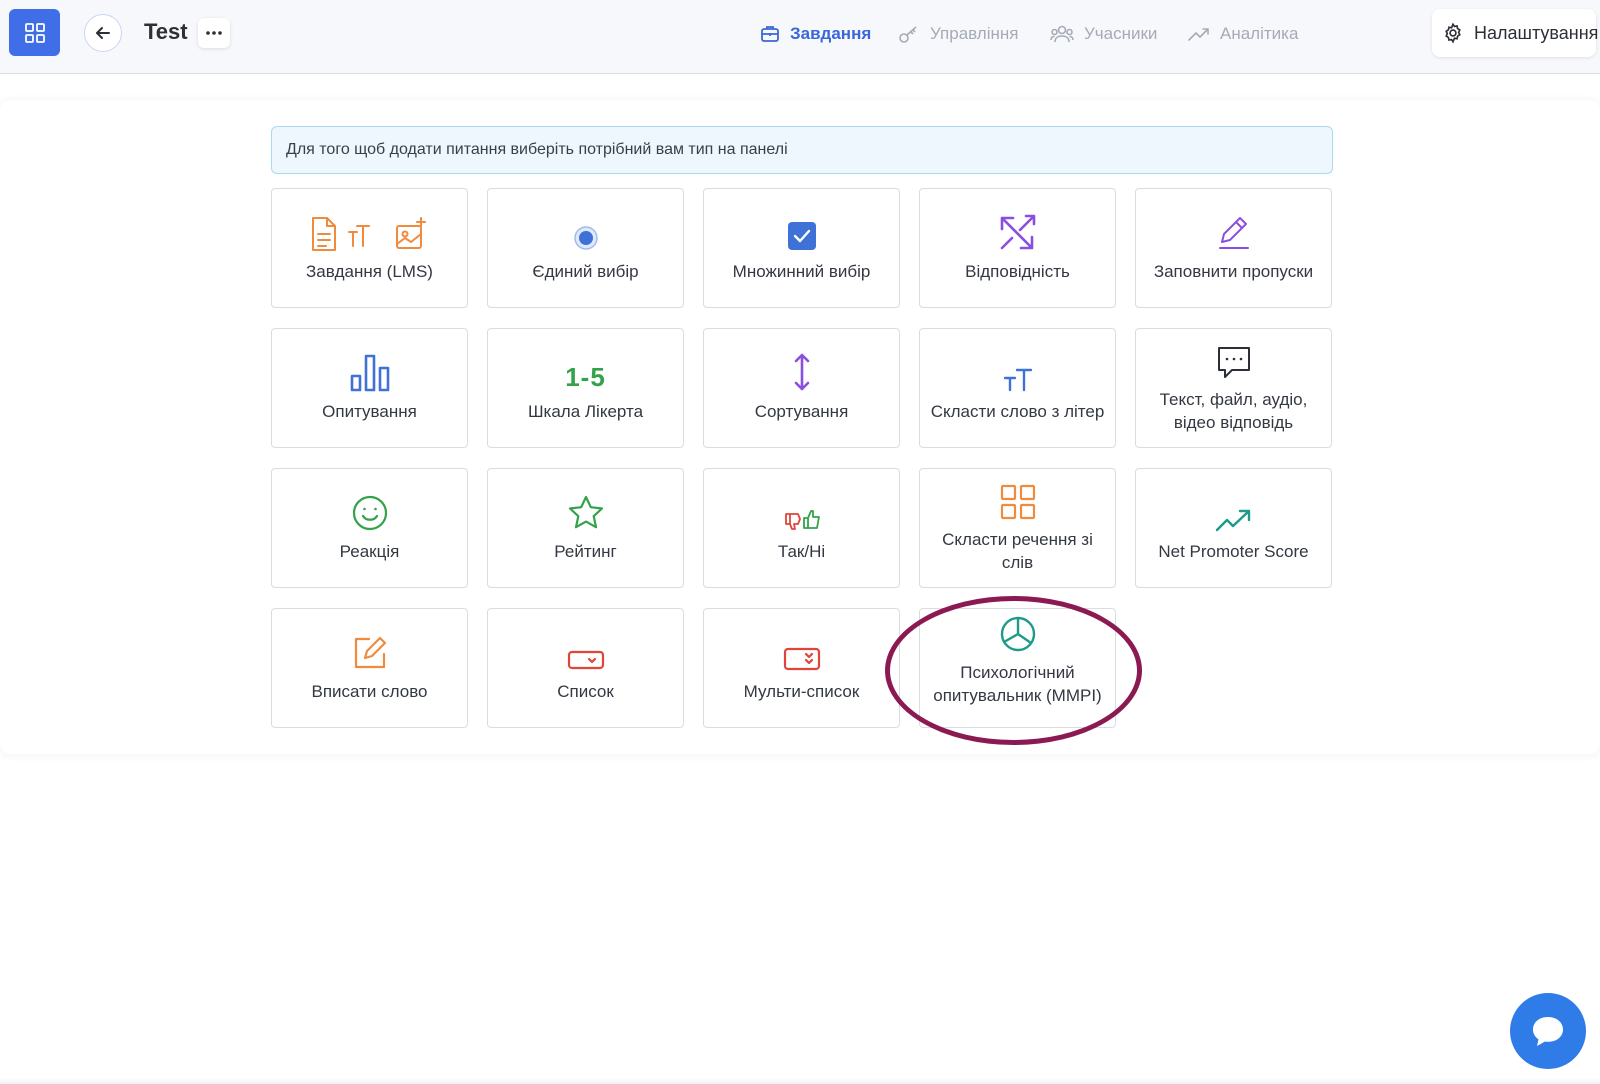  Describe the element at coordinates (585, 271) in the screenshot. I see `tile-label: Єдиний вибір` at that location.